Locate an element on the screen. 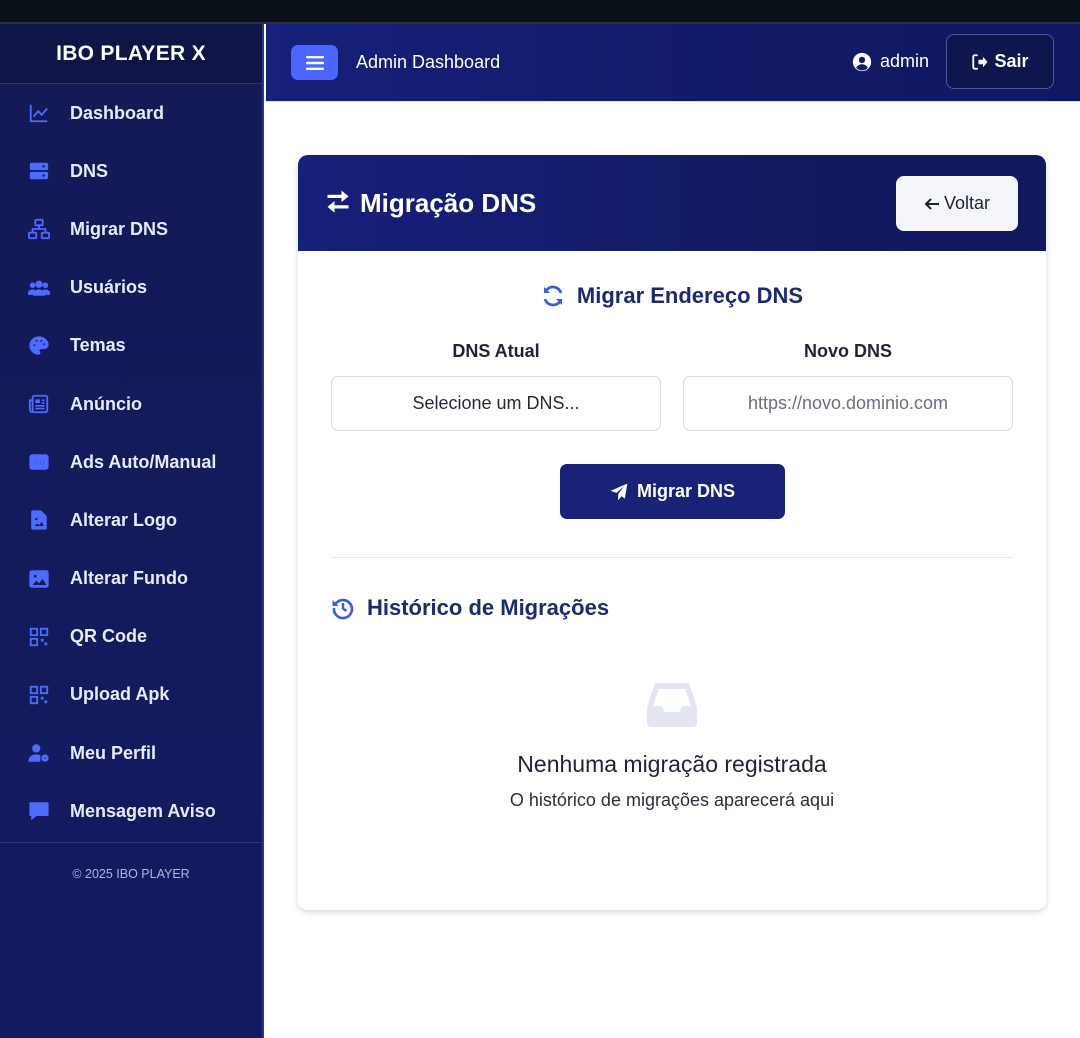  exchange-icon is located at coordinates (338, 203).